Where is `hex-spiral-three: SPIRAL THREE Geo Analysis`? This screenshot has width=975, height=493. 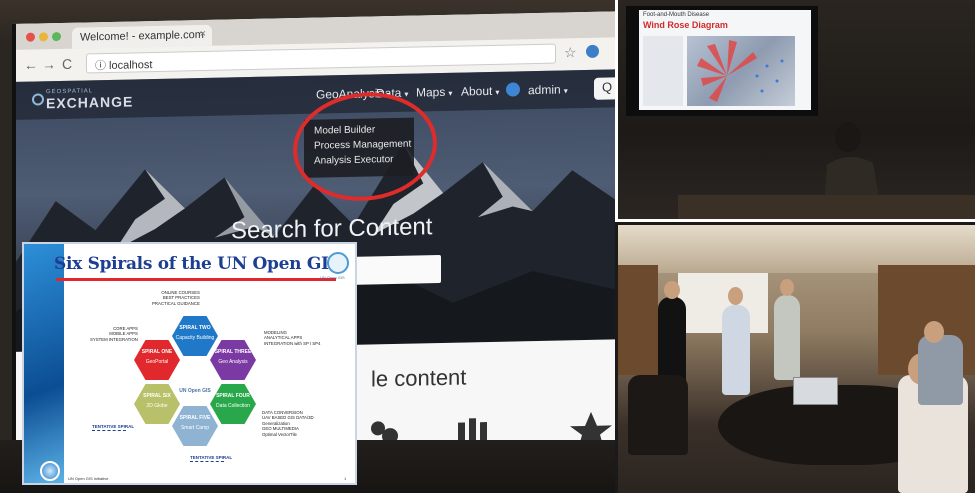
hex-spiral-three: SPIRAL THREE Geo Analysis is located at coordinates (233, 360).